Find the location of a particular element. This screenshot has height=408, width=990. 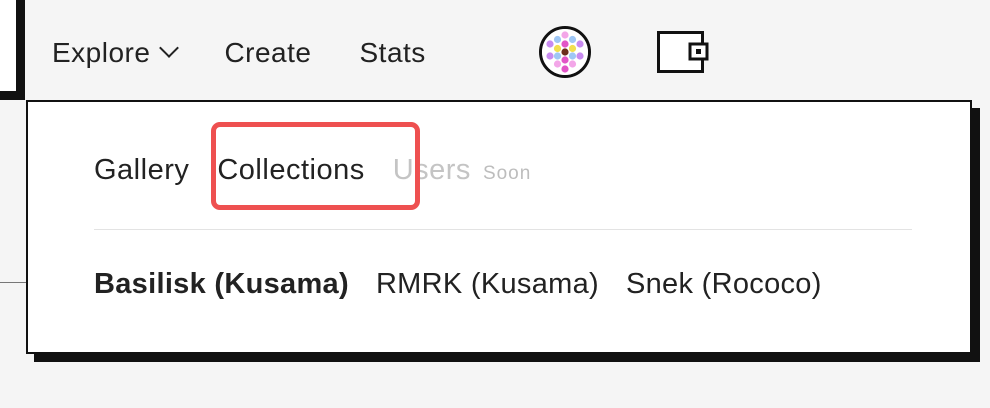

identicon-avatar is located at coordinates (565, 52).